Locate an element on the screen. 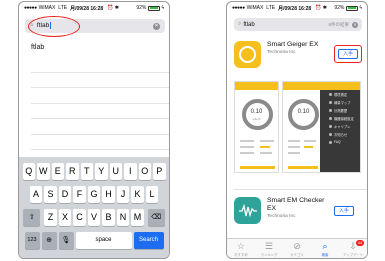  tab-star: ☆ おすすめ is located at coordinates (241, 248).